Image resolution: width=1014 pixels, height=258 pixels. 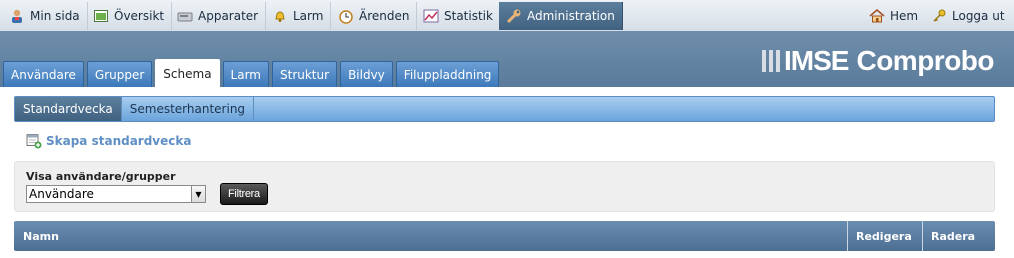 What do you see at coordinates (771, 61) in the screenshot?
I see `logo-bars-icon` at bounding box center [771, 61].